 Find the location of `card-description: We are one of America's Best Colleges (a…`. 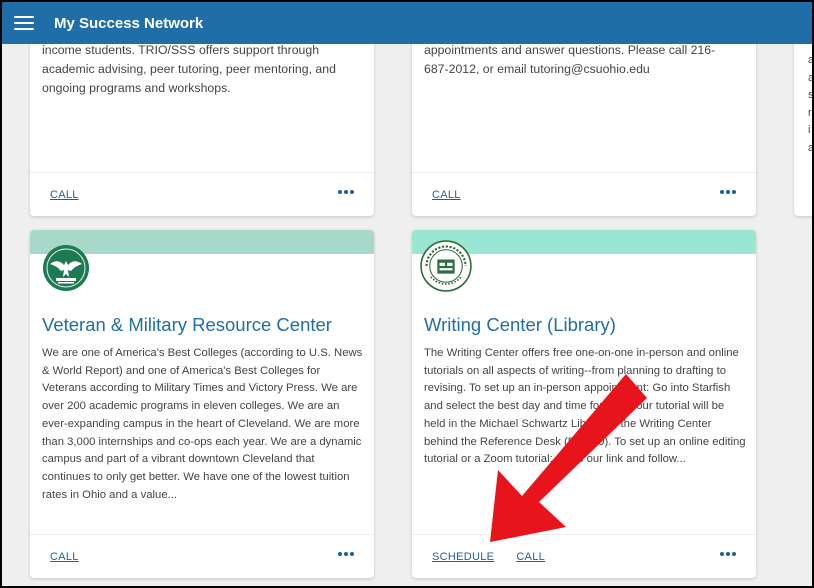

card-description: We are one of America's Best Colleges (a… is located at coordinates (202, 424).